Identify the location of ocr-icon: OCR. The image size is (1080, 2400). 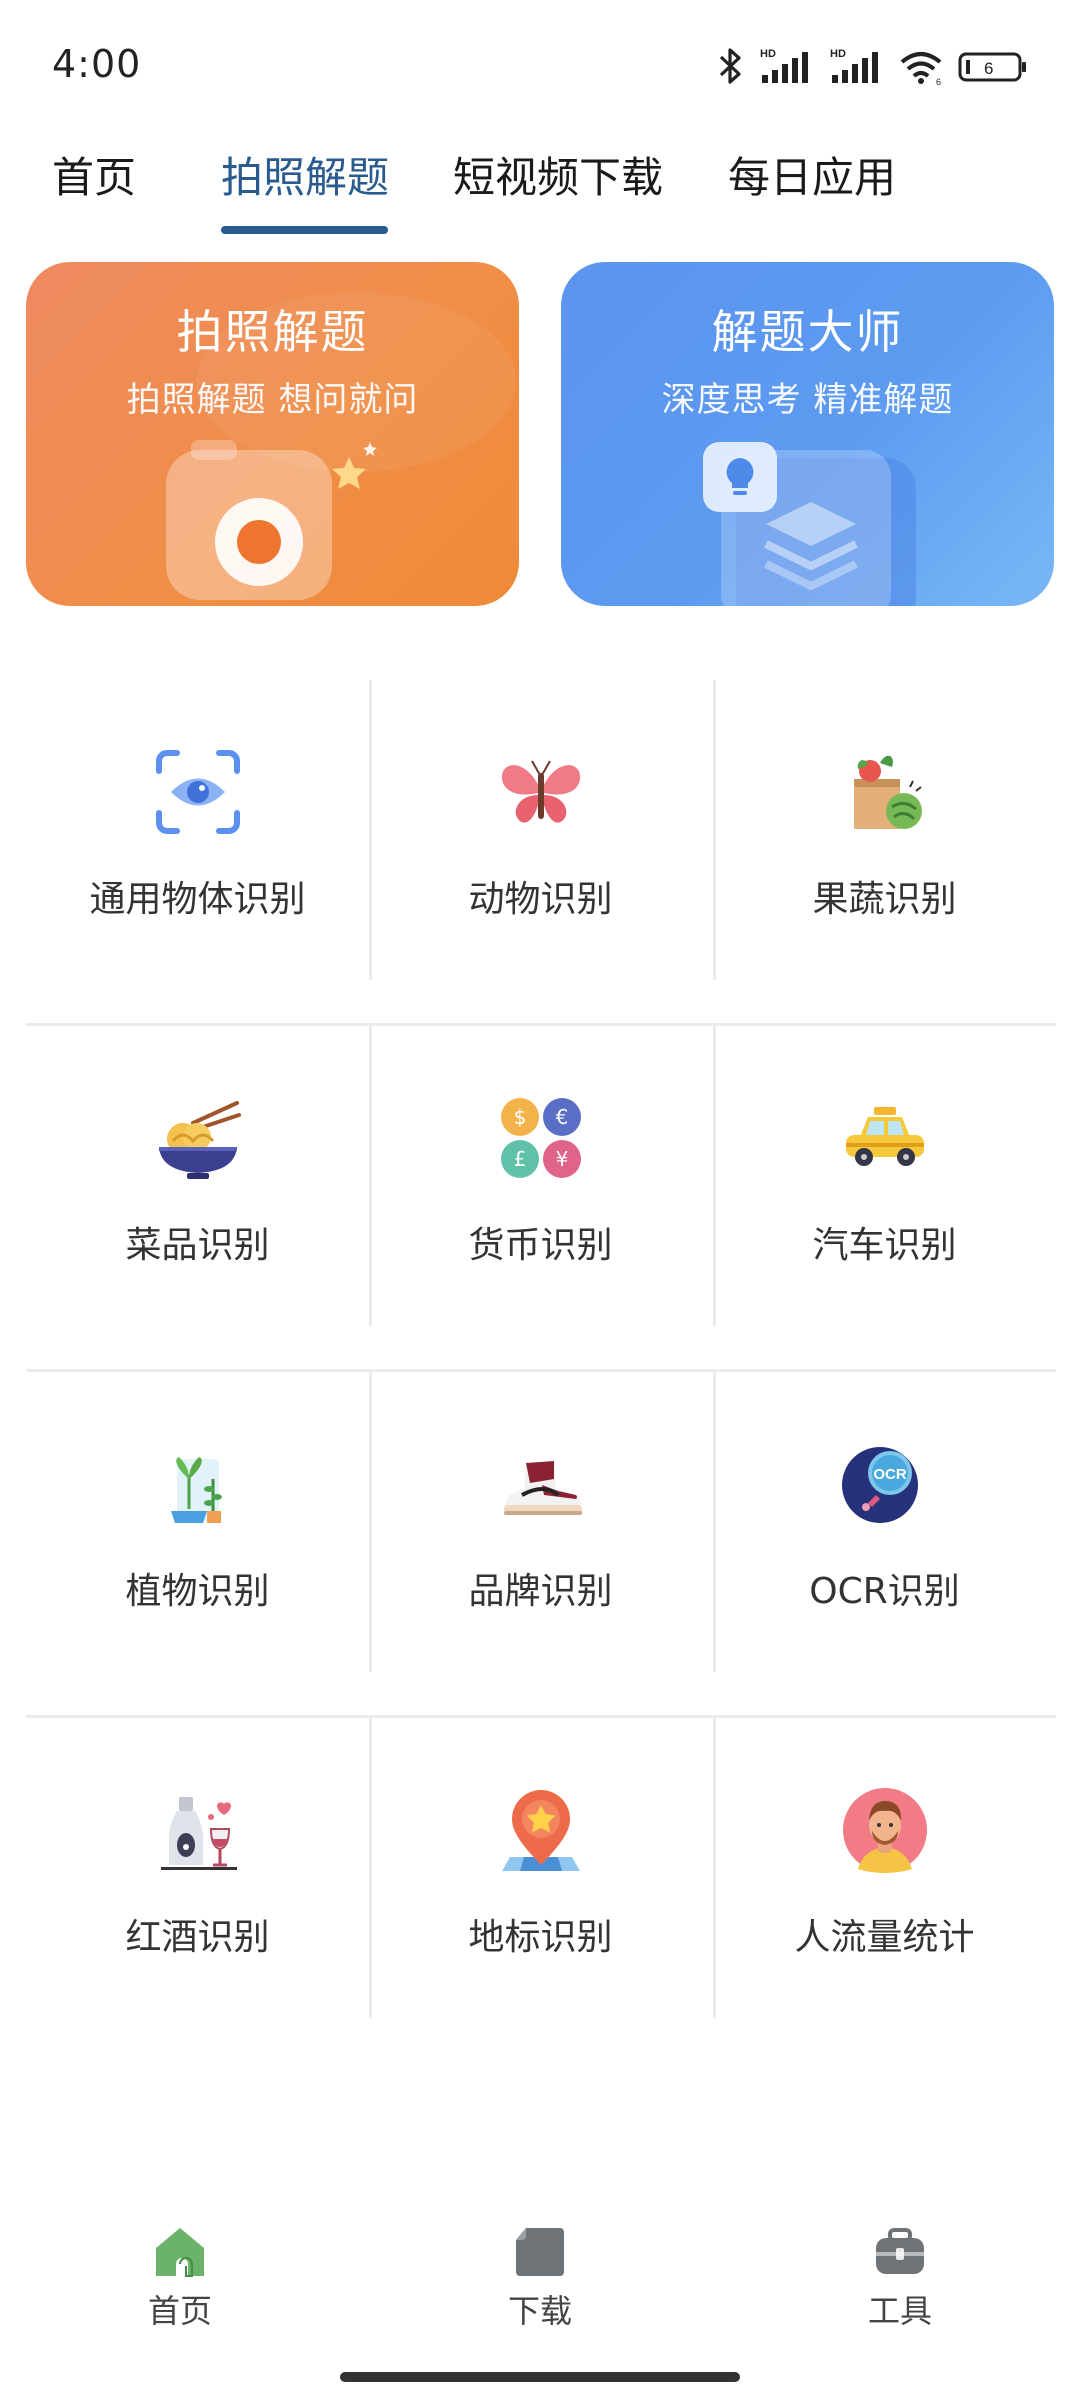
(879, 1485).